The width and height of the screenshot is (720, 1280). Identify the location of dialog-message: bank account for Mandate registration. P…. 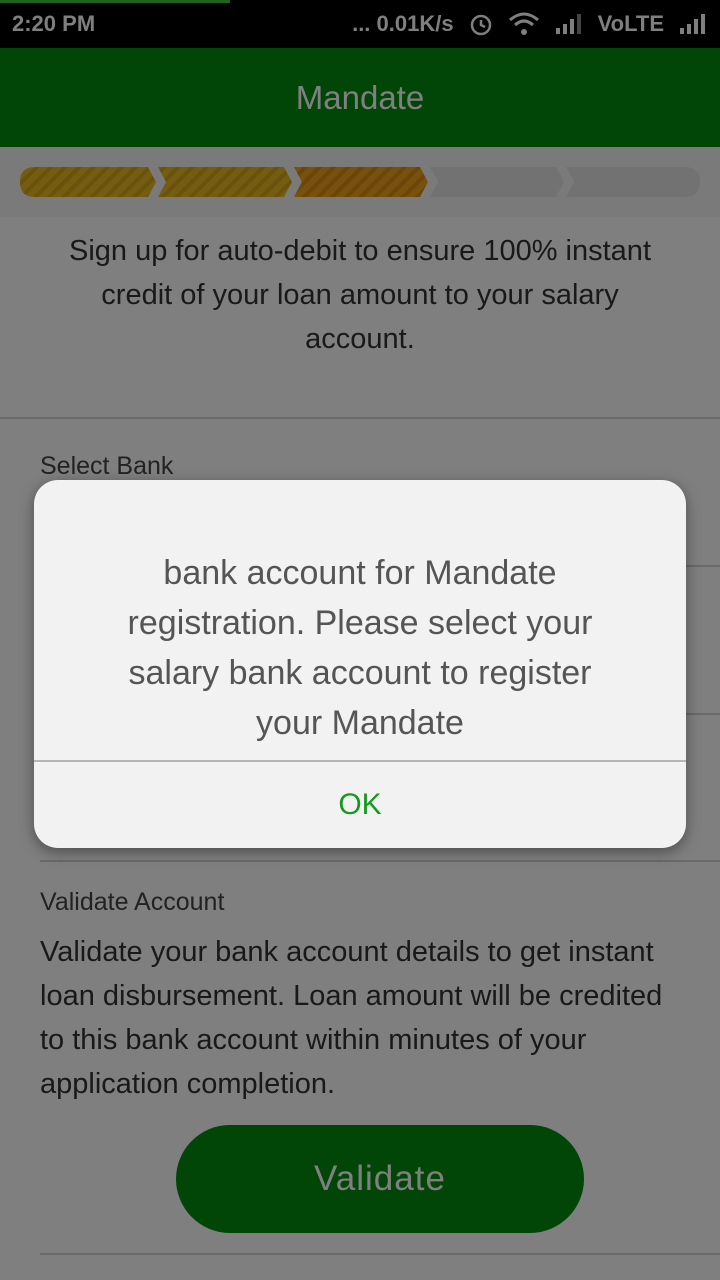
(360, 648).